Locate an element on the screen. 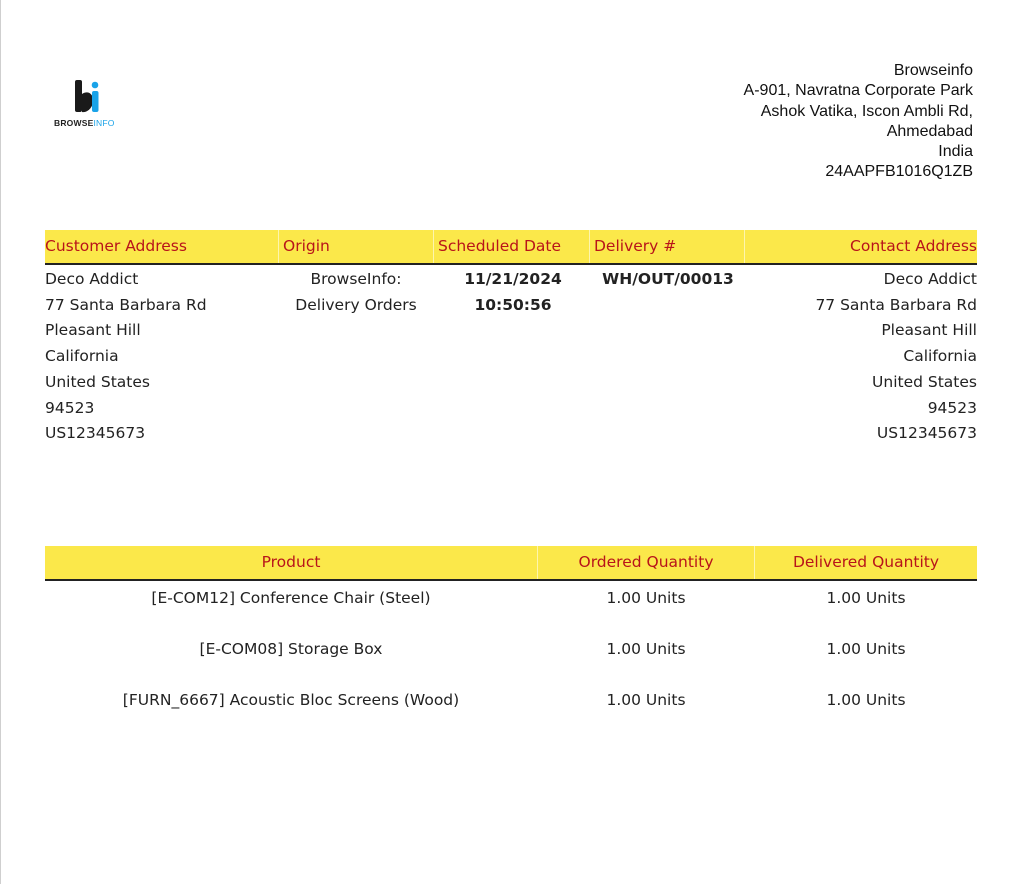 The image size is (1019, 884). origin-line-1: BrowseInfo: is located at coordinates (356, 279).